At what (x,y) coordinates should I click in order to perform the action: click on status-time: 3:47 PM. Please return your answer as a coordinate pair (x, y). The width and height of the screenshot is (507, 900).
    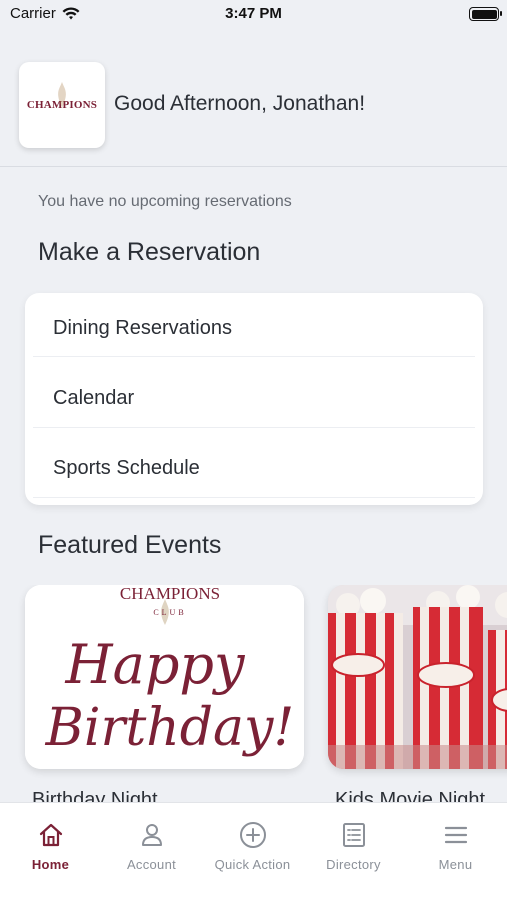
    Looking at the image, I should click on (253, 13).